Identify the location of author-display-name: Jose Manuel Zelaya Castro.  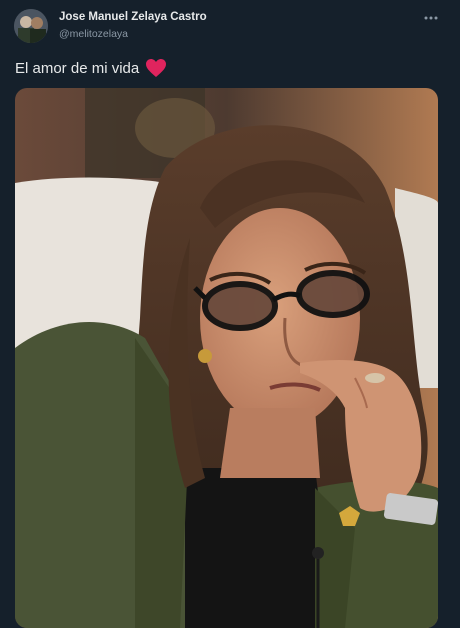
(133, 17).